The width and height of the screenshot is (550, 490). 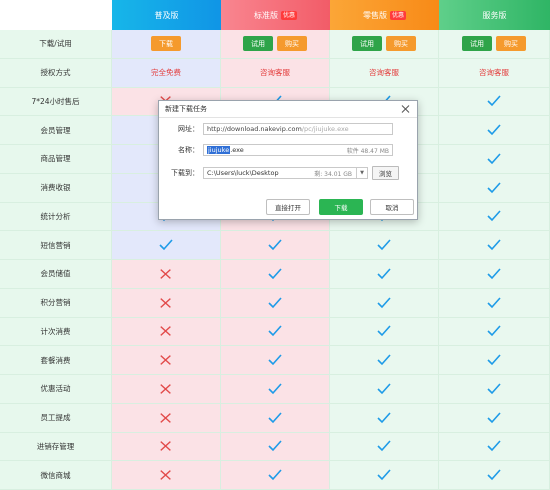 What do you see at coordinates (186, 109) in the screenshot?
I see `dialog-title: 新建下载任务` at bounding box center [186, 109].